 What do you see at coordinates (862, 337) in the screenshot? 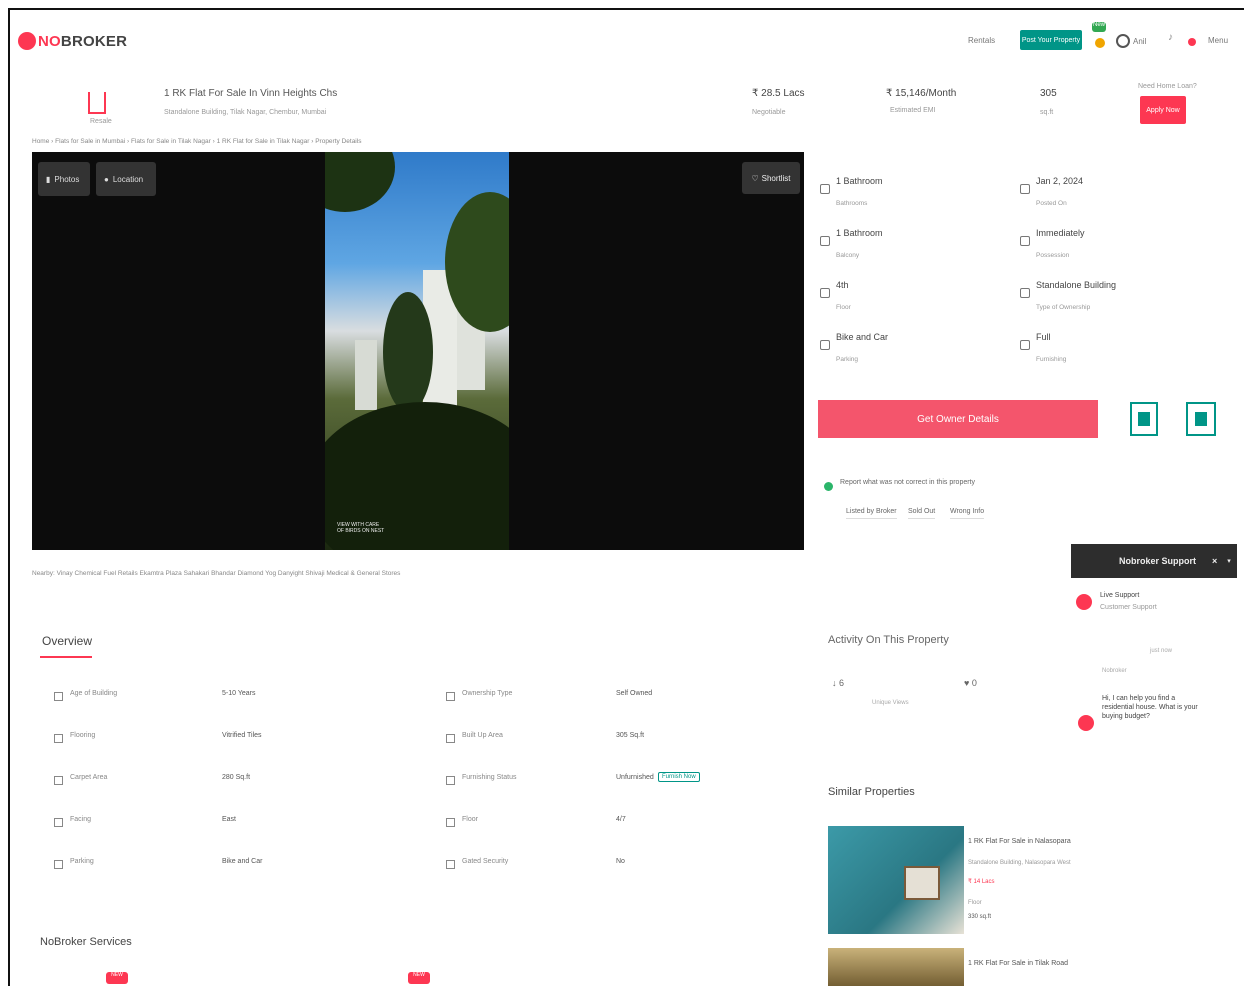
I see `detail-parking: Bike and Car` at bounding box center [862, 337].